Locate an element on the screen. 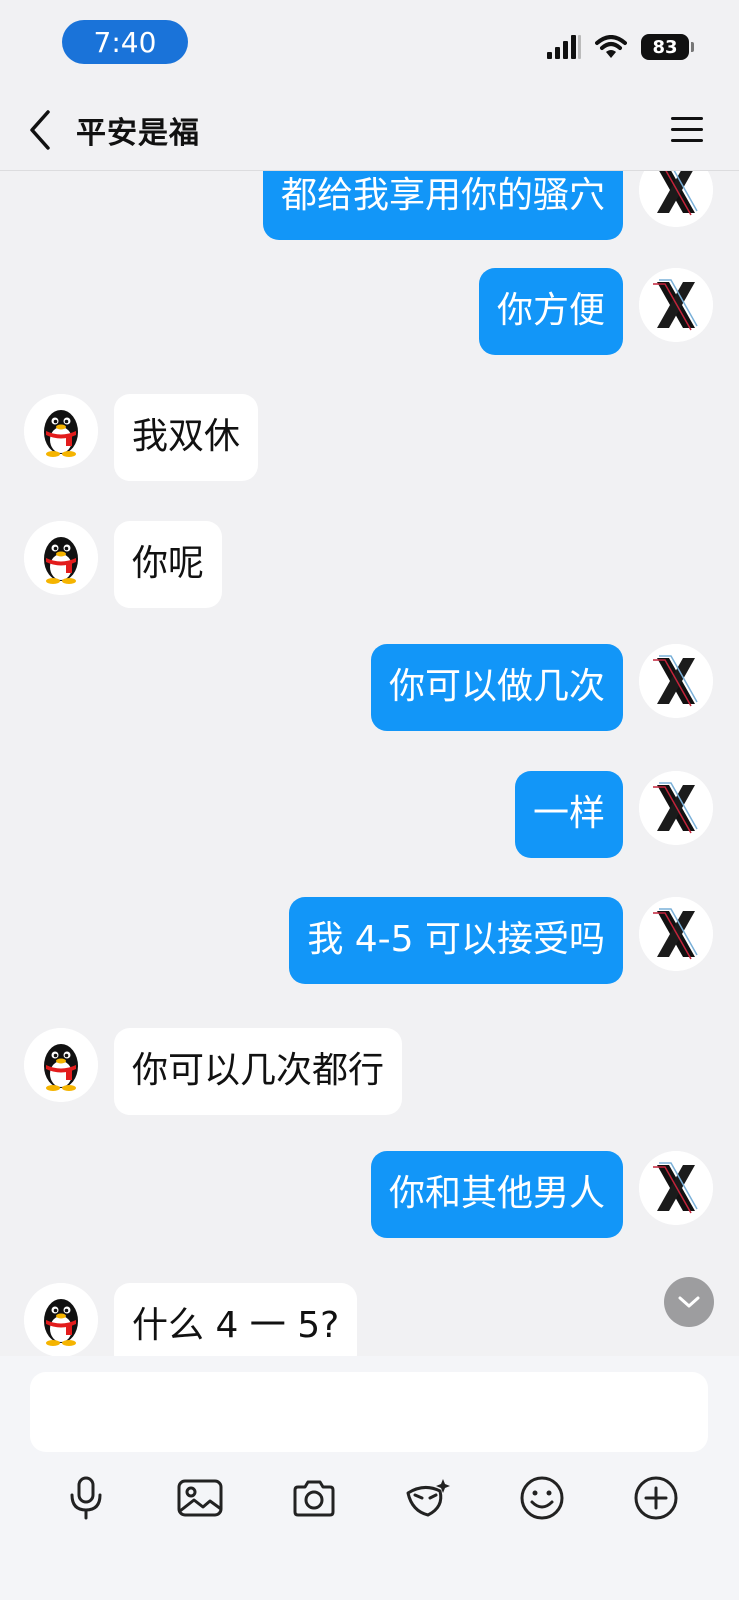 The width and height of the screenshot is (739, 1600). sticker-icon is located at coordinates (428, 1498).